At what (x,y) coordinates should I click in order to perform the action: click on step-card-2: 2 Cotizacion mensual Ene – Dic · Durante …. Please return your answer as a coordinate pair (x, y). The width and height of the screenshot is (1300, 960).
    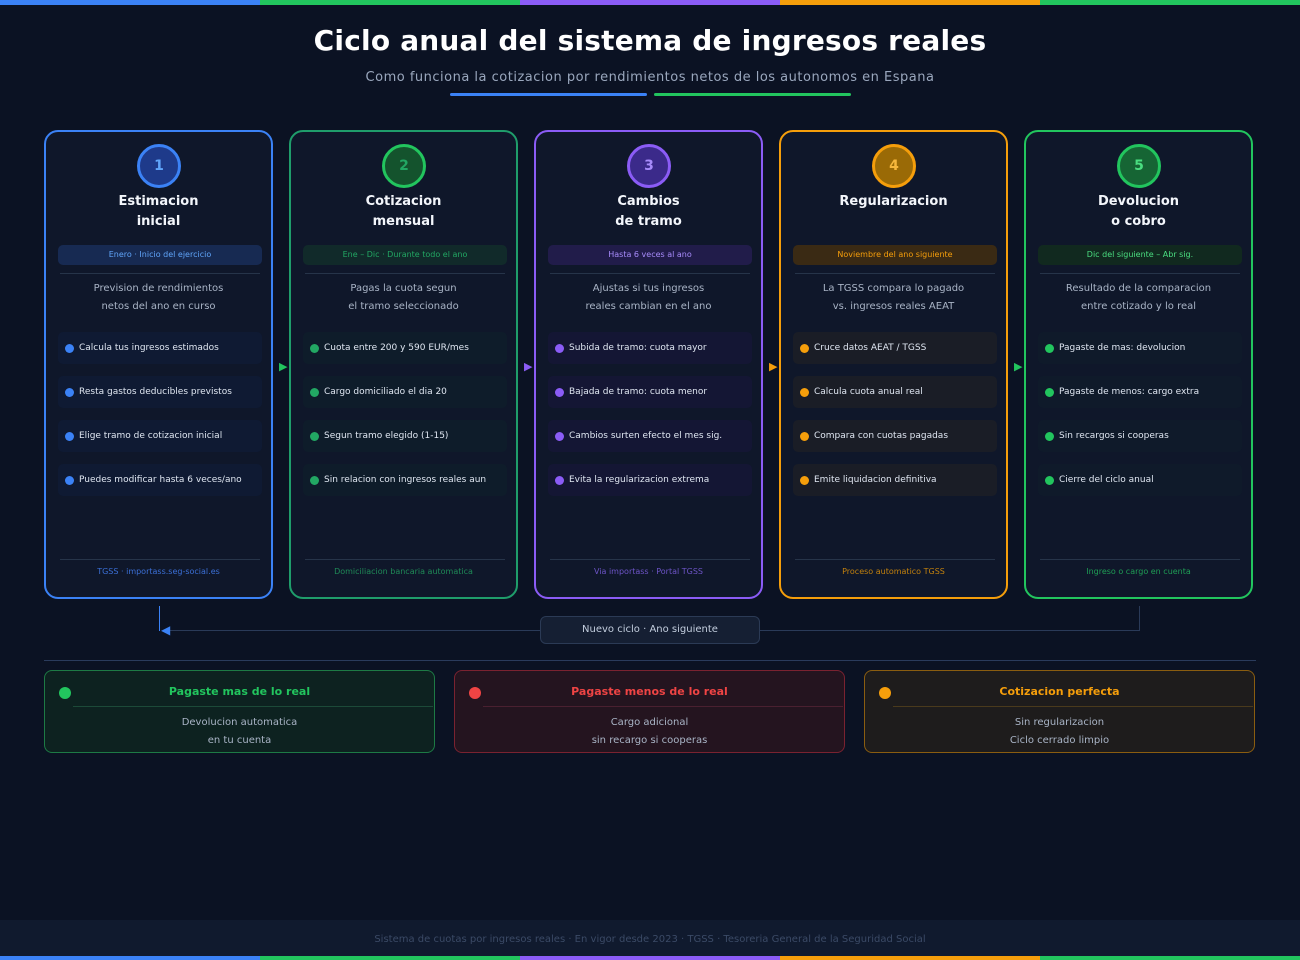
    Looking at the image, I should click on (403, 364).